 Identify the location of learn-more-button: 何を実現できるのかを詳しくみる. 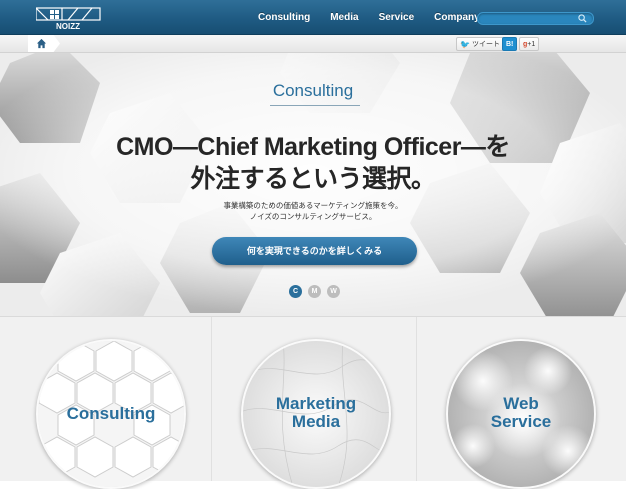
(314, 251).